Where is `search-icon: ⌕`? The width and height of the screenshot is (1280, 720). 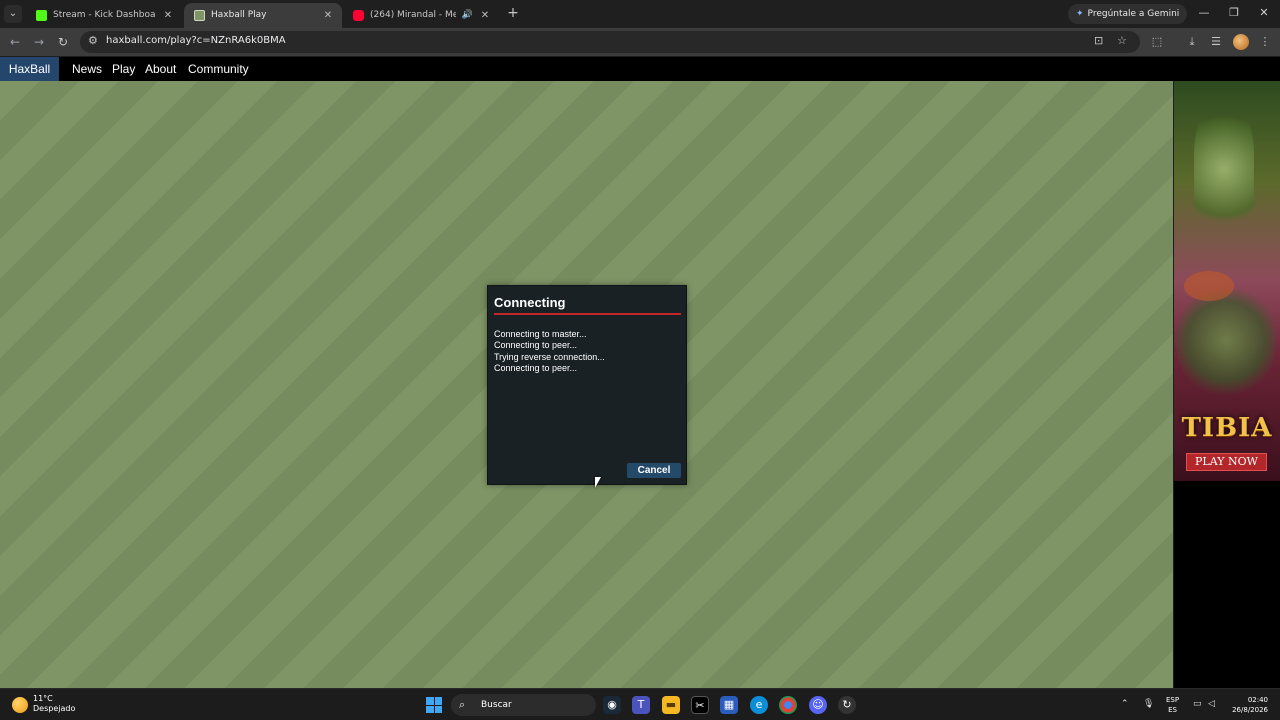
search-icon: ⌕ is located at coordinates (462, 704).